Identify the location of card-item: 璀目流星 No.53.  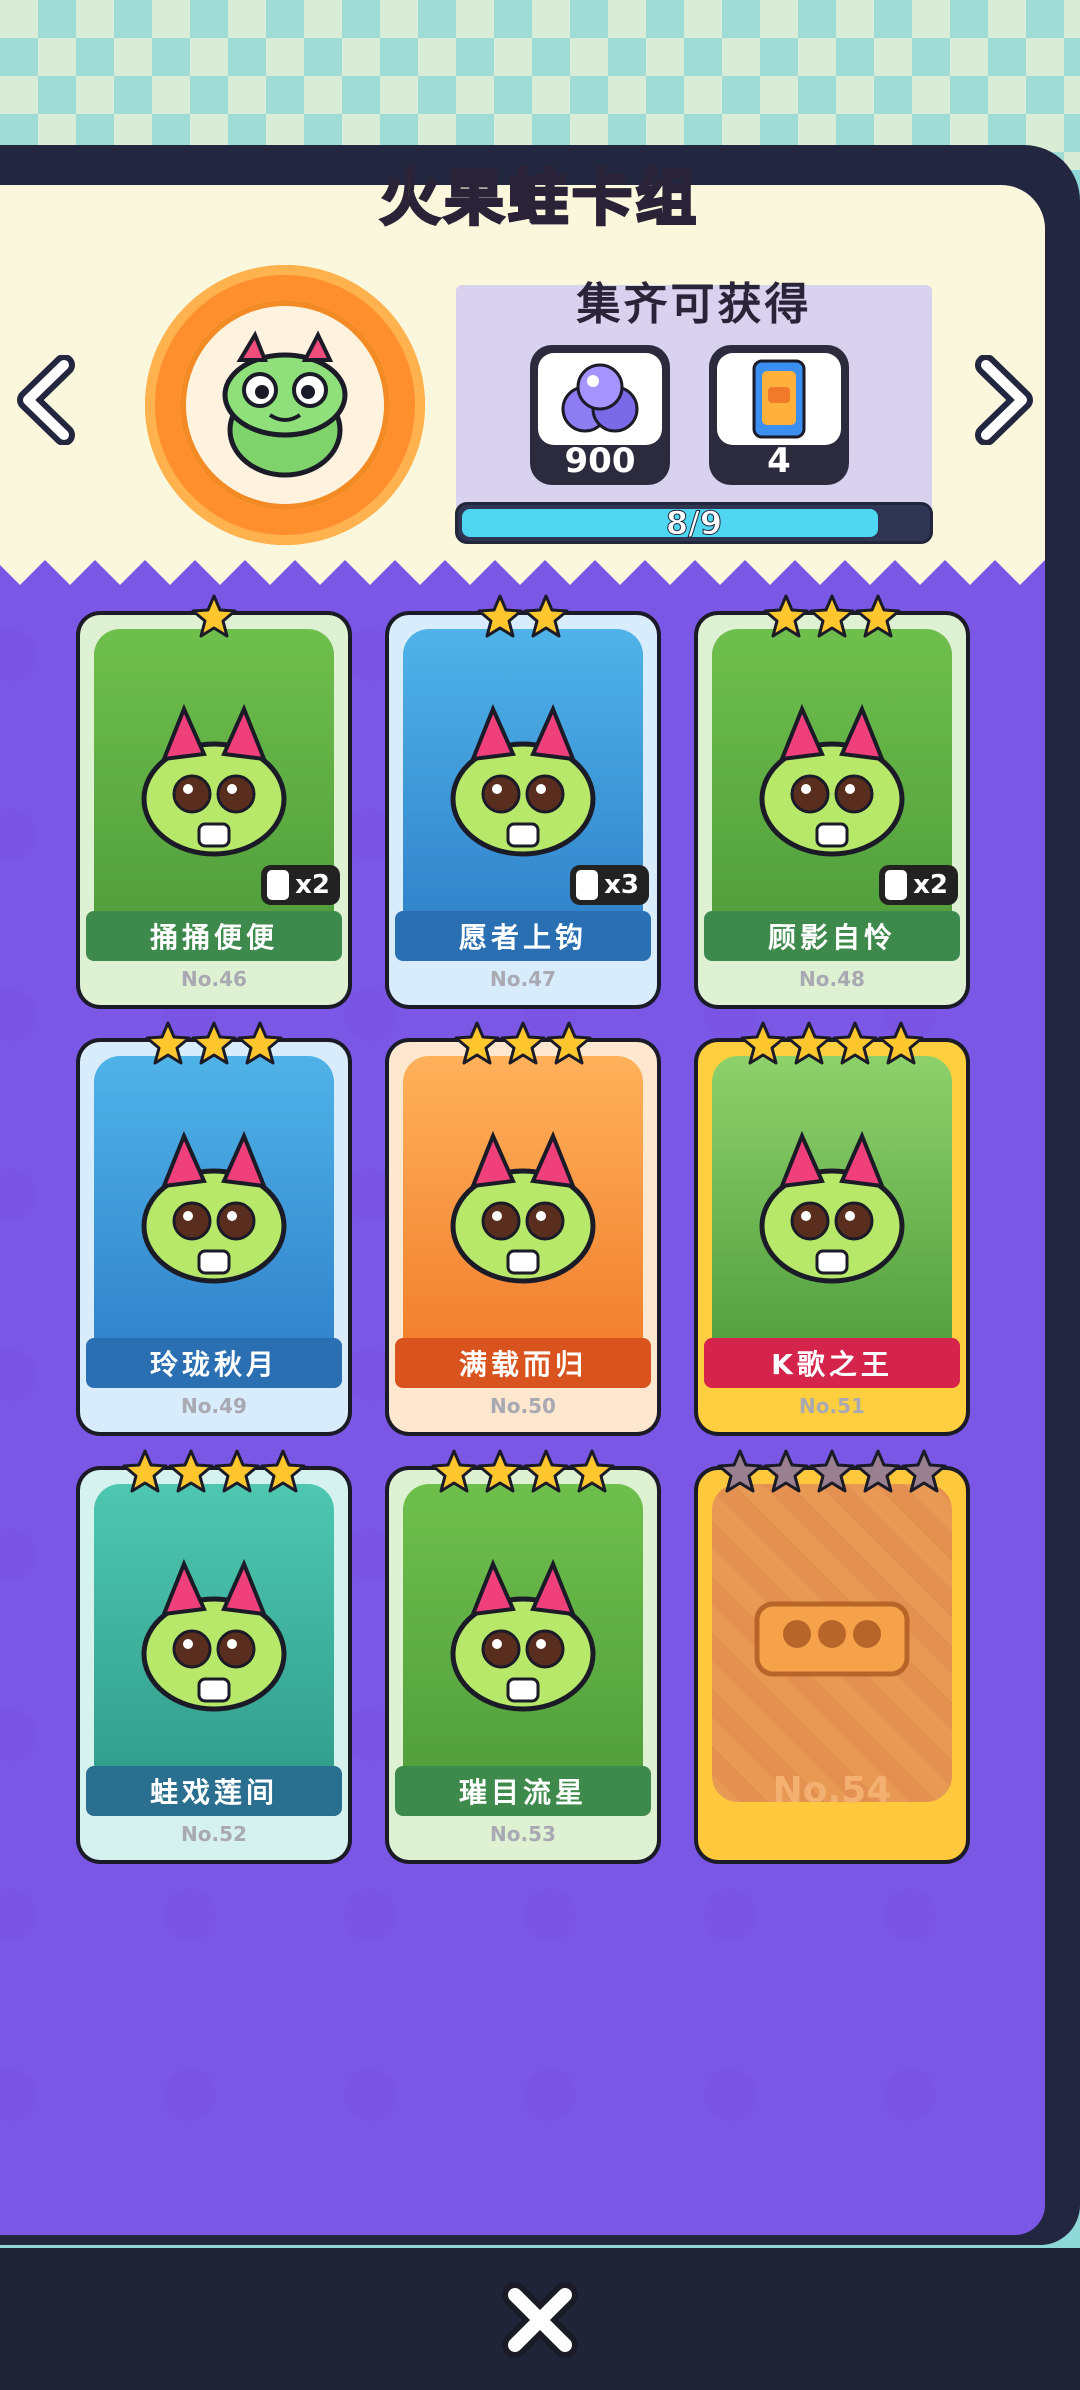
(523, 1654).